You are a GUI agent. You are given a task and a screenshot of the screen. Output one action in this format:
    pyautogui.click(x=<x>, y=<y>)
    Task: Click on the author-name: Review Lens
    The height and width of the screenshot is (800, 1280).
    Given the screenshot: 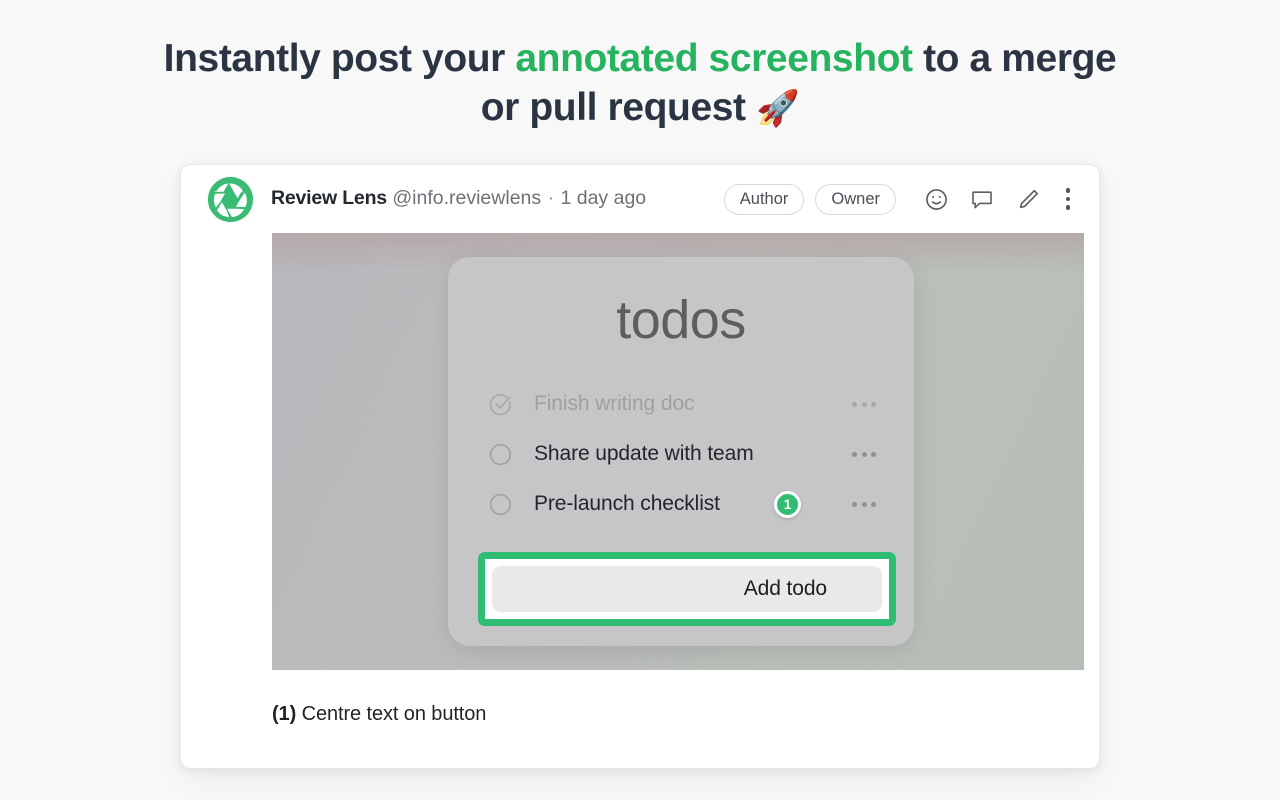 What is the action you would take?
    pyautogui.click(x=329, y=198)
    